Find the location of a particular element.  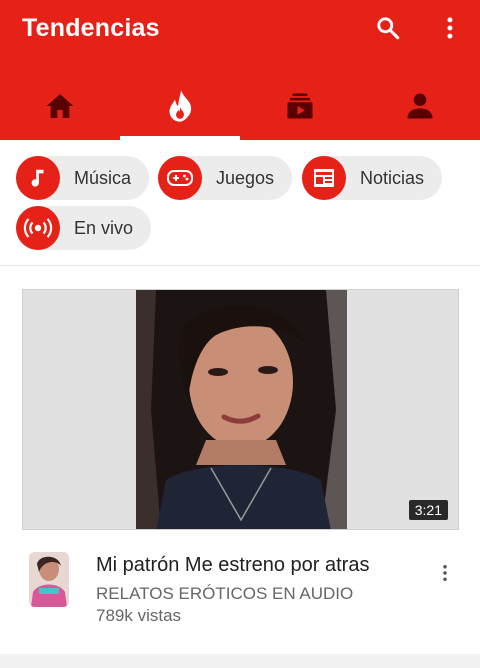

avatar-image is located at coordinates (49, 579).